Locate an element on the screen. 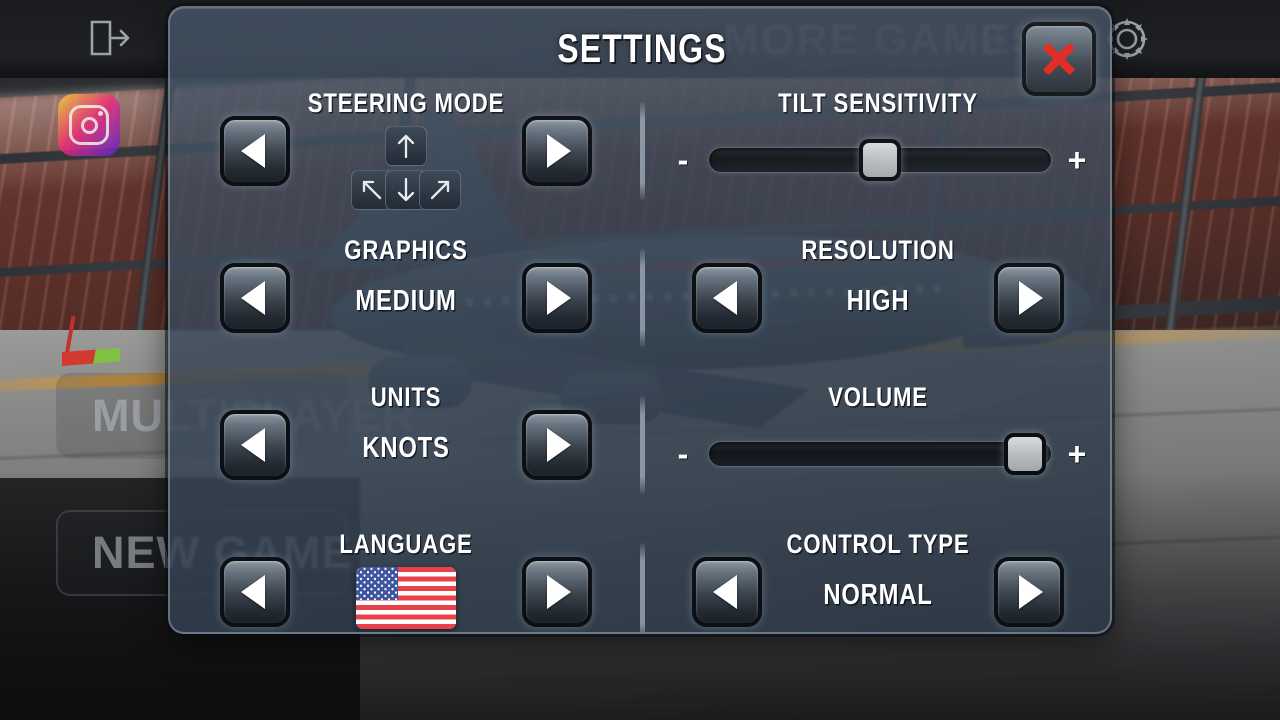 Image resolution: width=1280 pixels, height=720 pixels. setting-resolution: RESOLUTION HIGH is located at coordinates (876, 298).